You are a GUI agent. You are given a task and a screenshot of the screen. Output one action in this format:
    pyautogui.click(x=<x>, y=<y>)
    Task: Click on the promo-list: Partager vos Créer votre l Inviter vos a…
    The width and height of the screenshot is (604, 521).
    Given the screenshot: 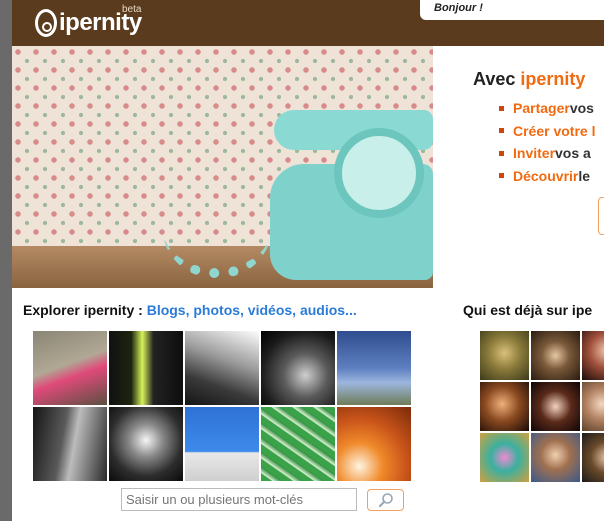 What is the action you would take?
    pyautogui.click(x=551, y=142)
    